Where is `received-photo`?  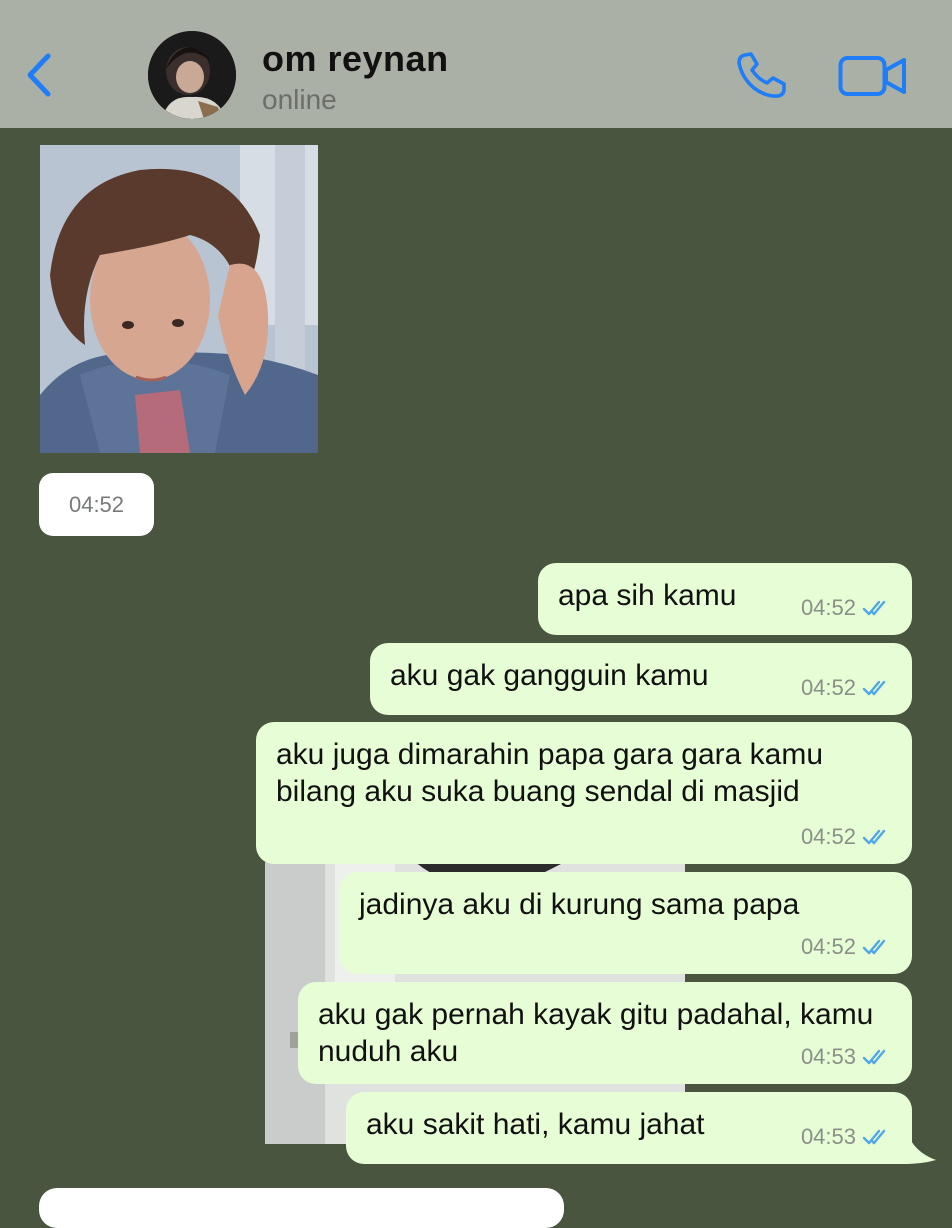
received-photo is located at coordinates (179, 299).